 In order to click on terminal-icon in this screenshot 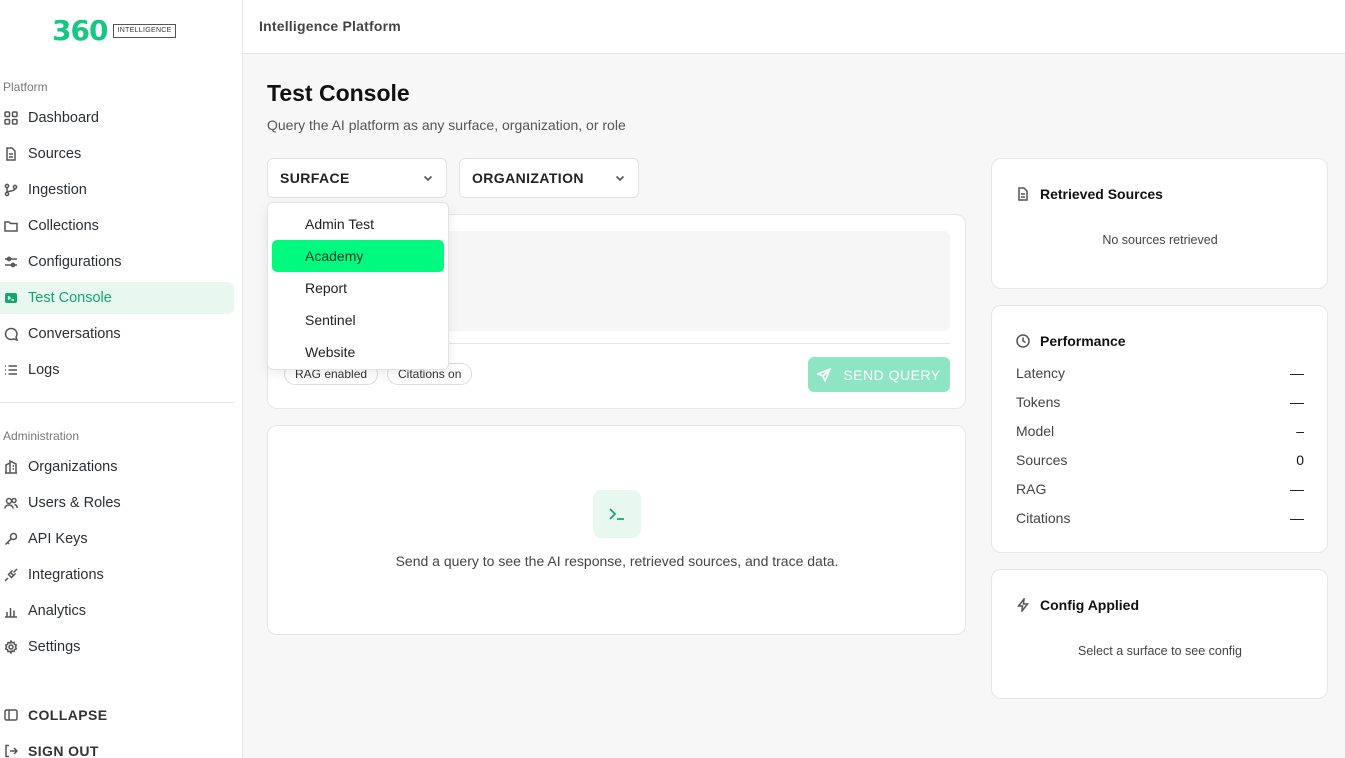, I will do `click(11, 298)`.